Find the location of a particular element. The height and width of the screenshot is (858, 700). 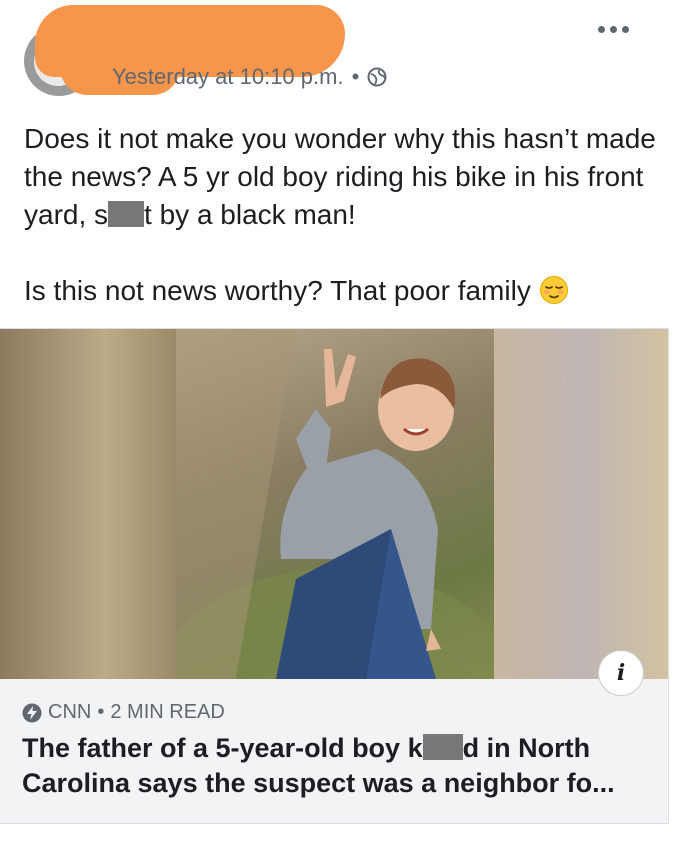

link-source: CNN • 2 MIN READ is located at coordinates (123, 712).